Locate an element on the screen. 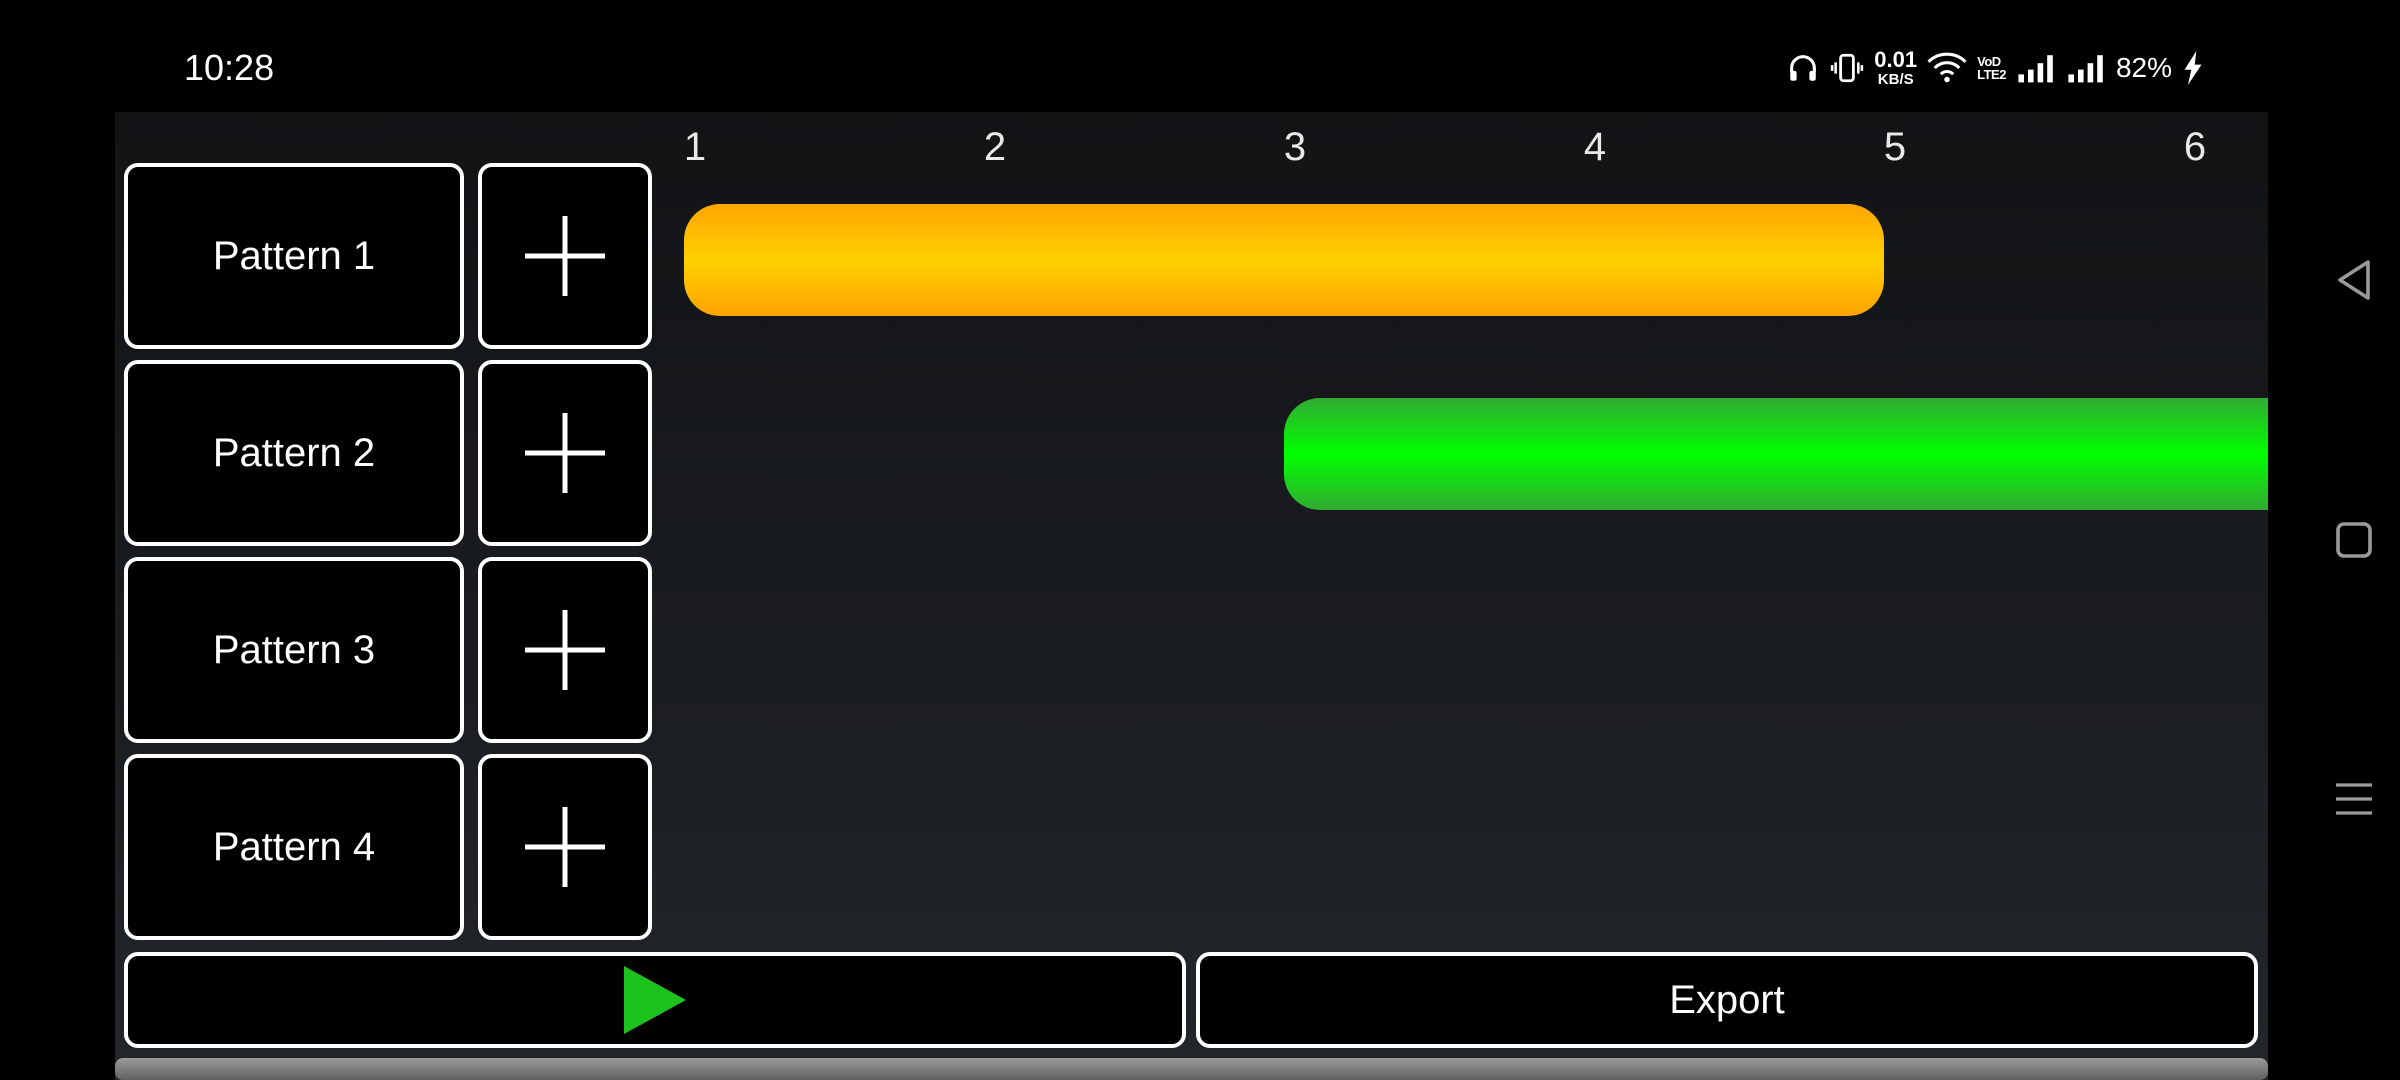 Image resolution: width=2400 pixels, height=1080 pixels. add-pattern-2-button is located at coordinates (565, 453).